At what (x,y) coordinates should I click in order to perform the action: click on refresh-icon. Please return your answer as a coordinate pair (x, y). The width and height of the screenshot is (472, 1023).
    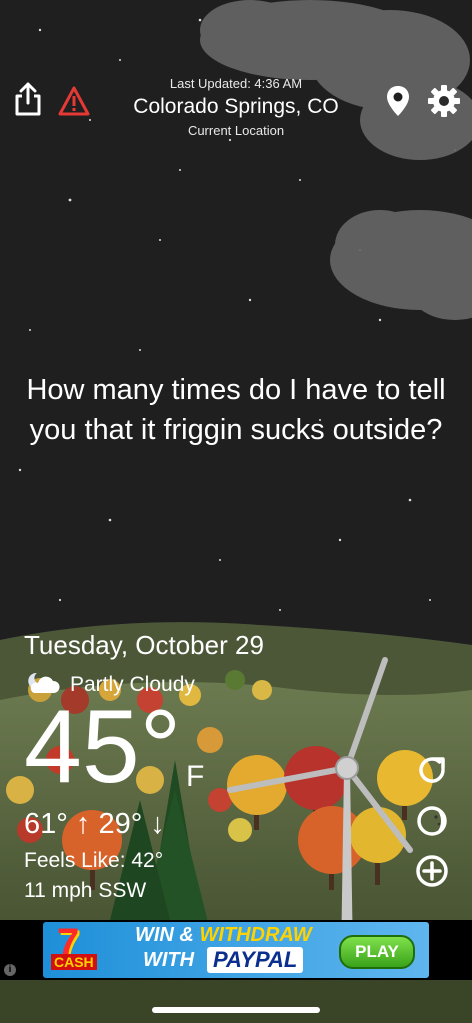
    Looking at the image, I should click on (432, 770).